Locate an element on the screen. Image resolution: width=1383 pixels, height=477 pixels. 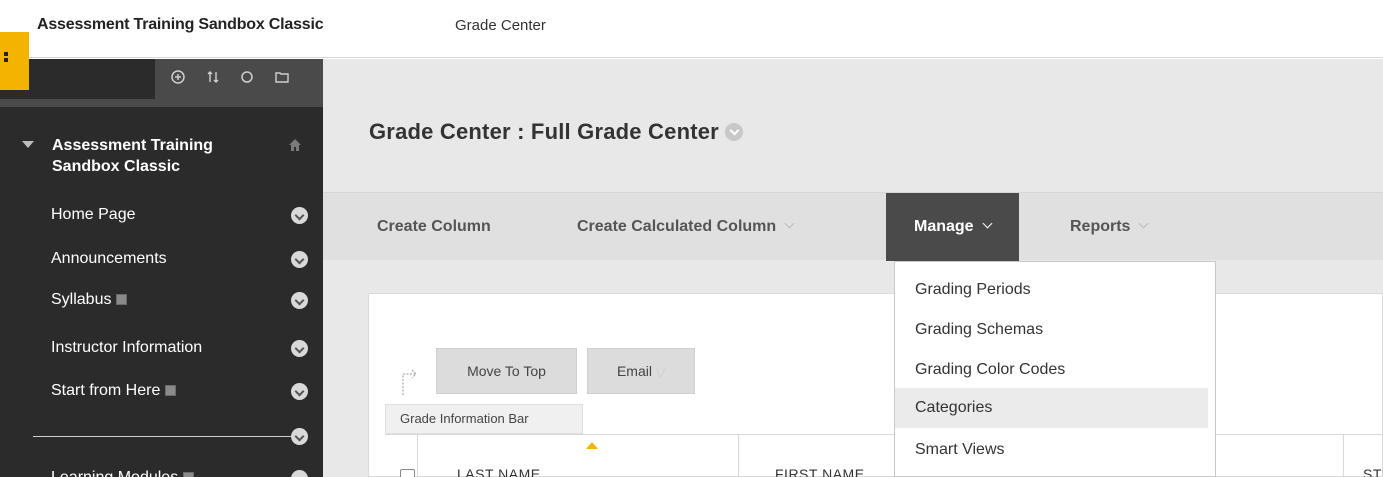
menu-item-smart-views: Smart Views is located at coordinates (1055, 450).